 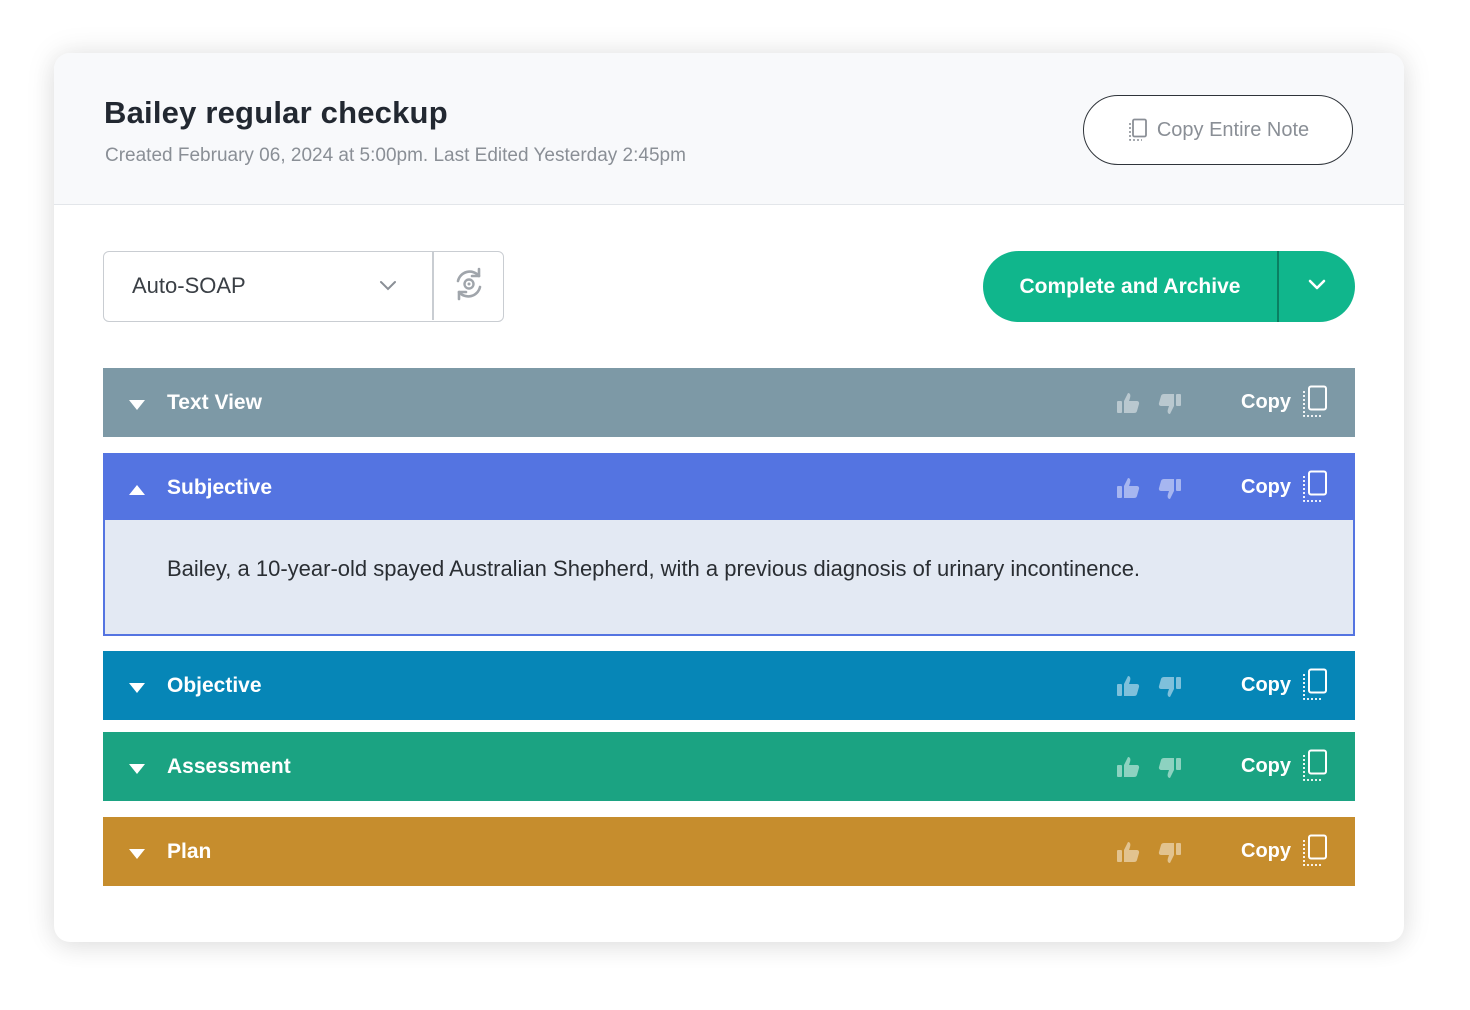 What do you see at coordinates (729, 487) in the screenshot?
I see `section-subjective: Subjective Copy` at bounding box center [729, 487].